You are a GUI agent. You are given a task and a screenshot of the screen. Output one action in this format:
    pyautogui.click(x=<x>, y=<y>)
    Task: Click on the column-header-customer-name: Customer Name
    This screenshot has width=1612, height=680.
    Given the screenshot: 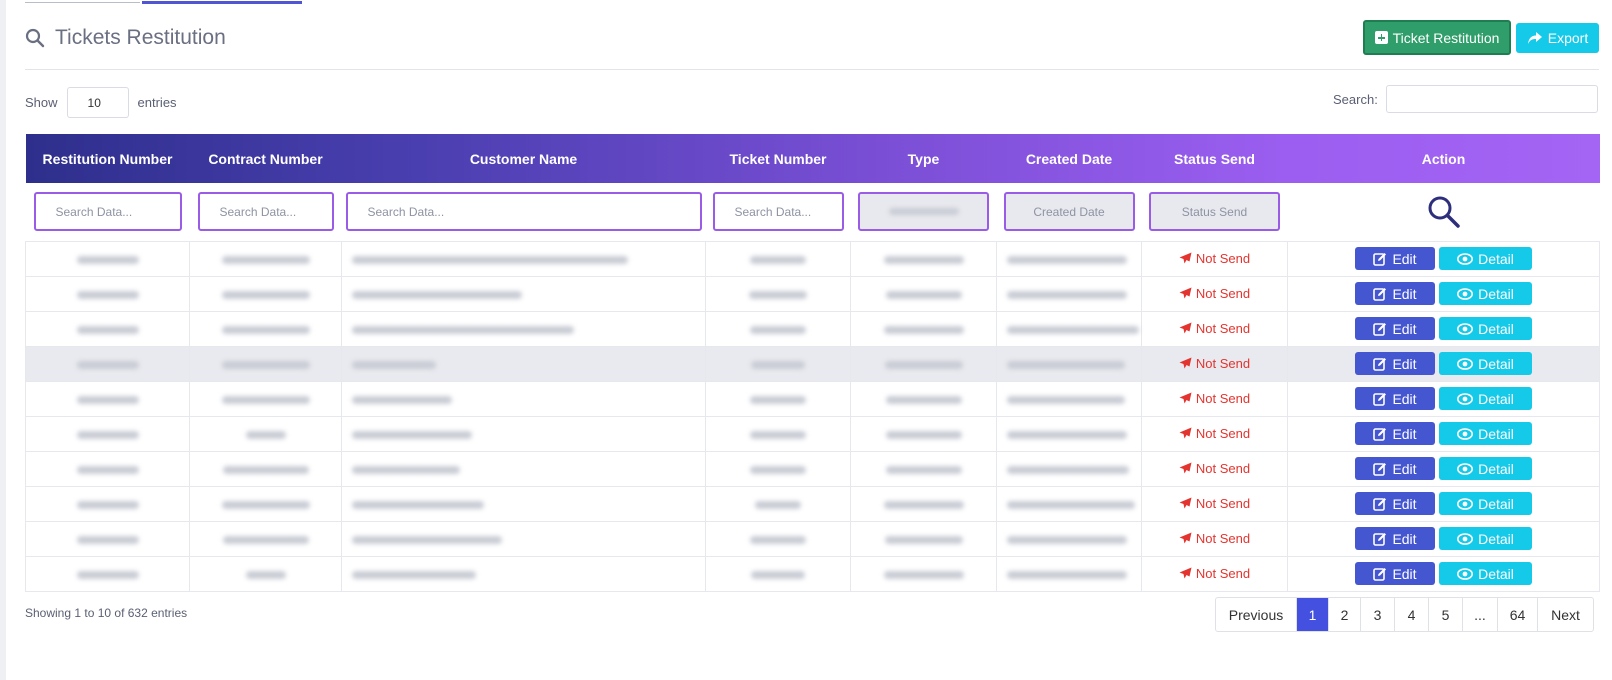 What is the action you would take?
    pyautogui.click(x=524, y=158)
    